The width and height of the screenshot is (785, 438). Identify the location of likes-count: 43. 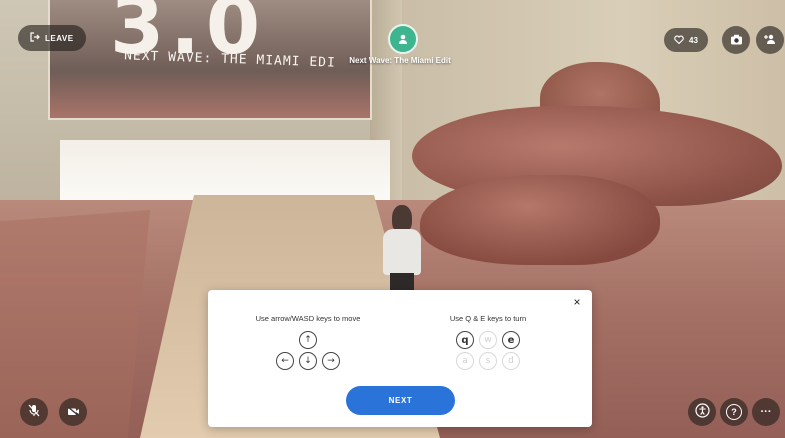
(693, 40).